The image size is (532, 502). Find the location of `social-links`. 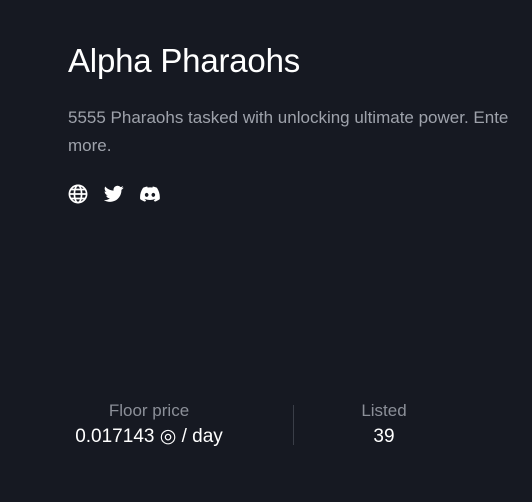

social-links is located at coordinates (114, 194).